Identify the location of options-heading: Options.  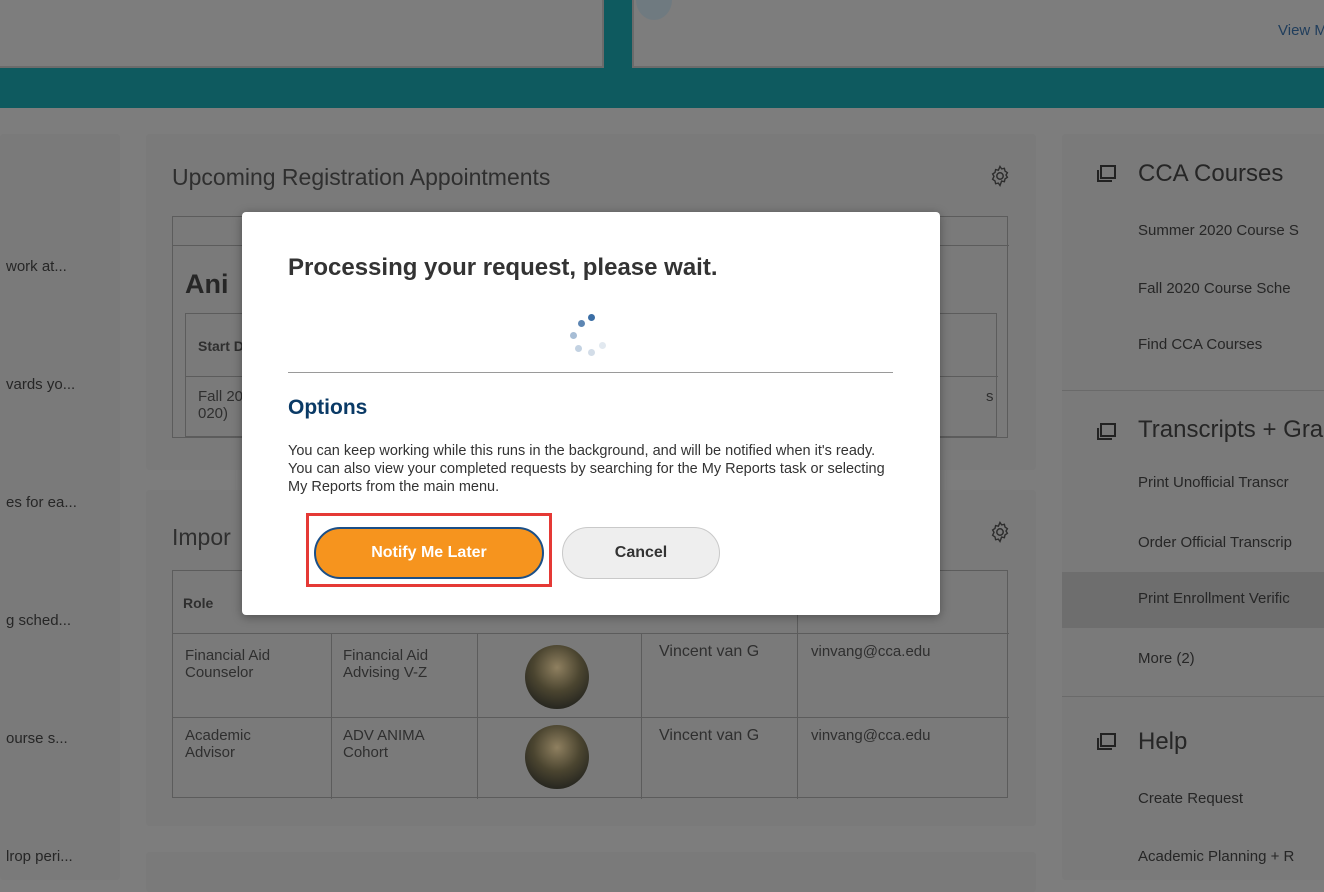
(328, 407).